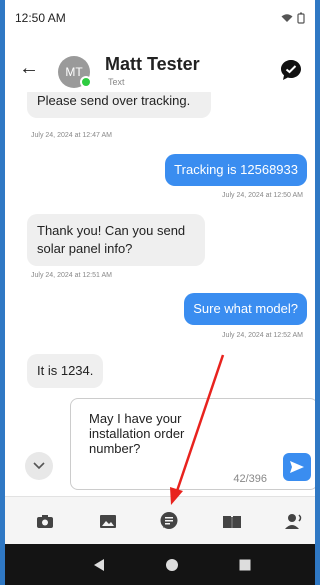 The height and width of the screenshot is (585, 320). I want to click on chat-bubble-icon, so click(291, 70).